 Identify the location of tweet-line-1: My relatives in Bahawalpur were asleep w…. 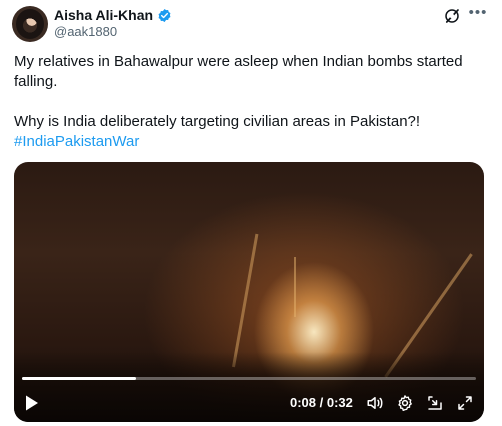
(238, 71).